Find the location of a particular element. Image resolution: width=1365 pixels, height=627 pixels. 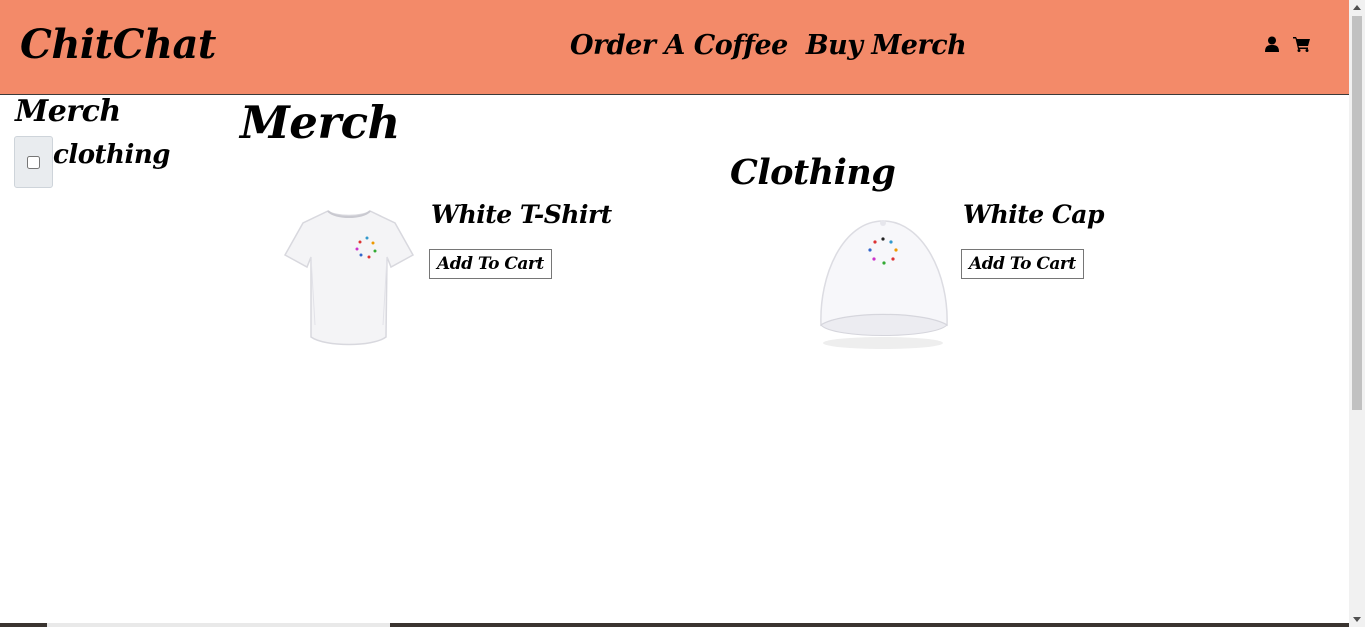

bottom-edge-highlight is located at coordinates (218, 625).